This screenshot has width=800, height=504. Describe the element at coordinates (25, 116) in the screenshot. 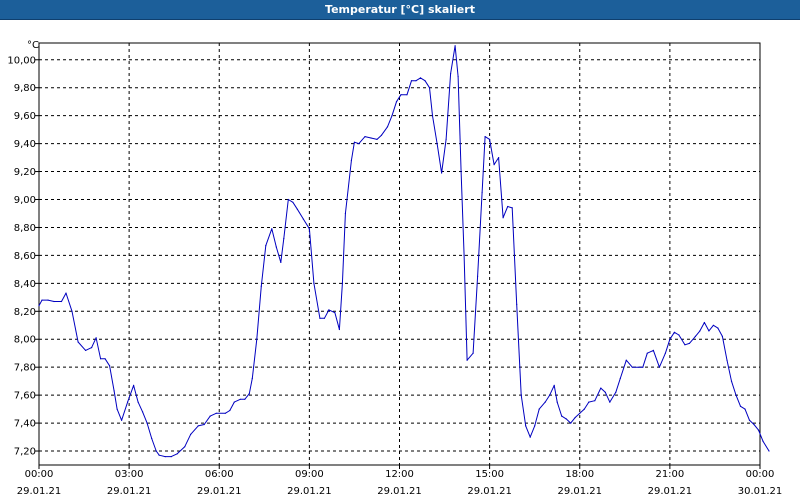

I see `y-tick-label: 9,60` at that location.